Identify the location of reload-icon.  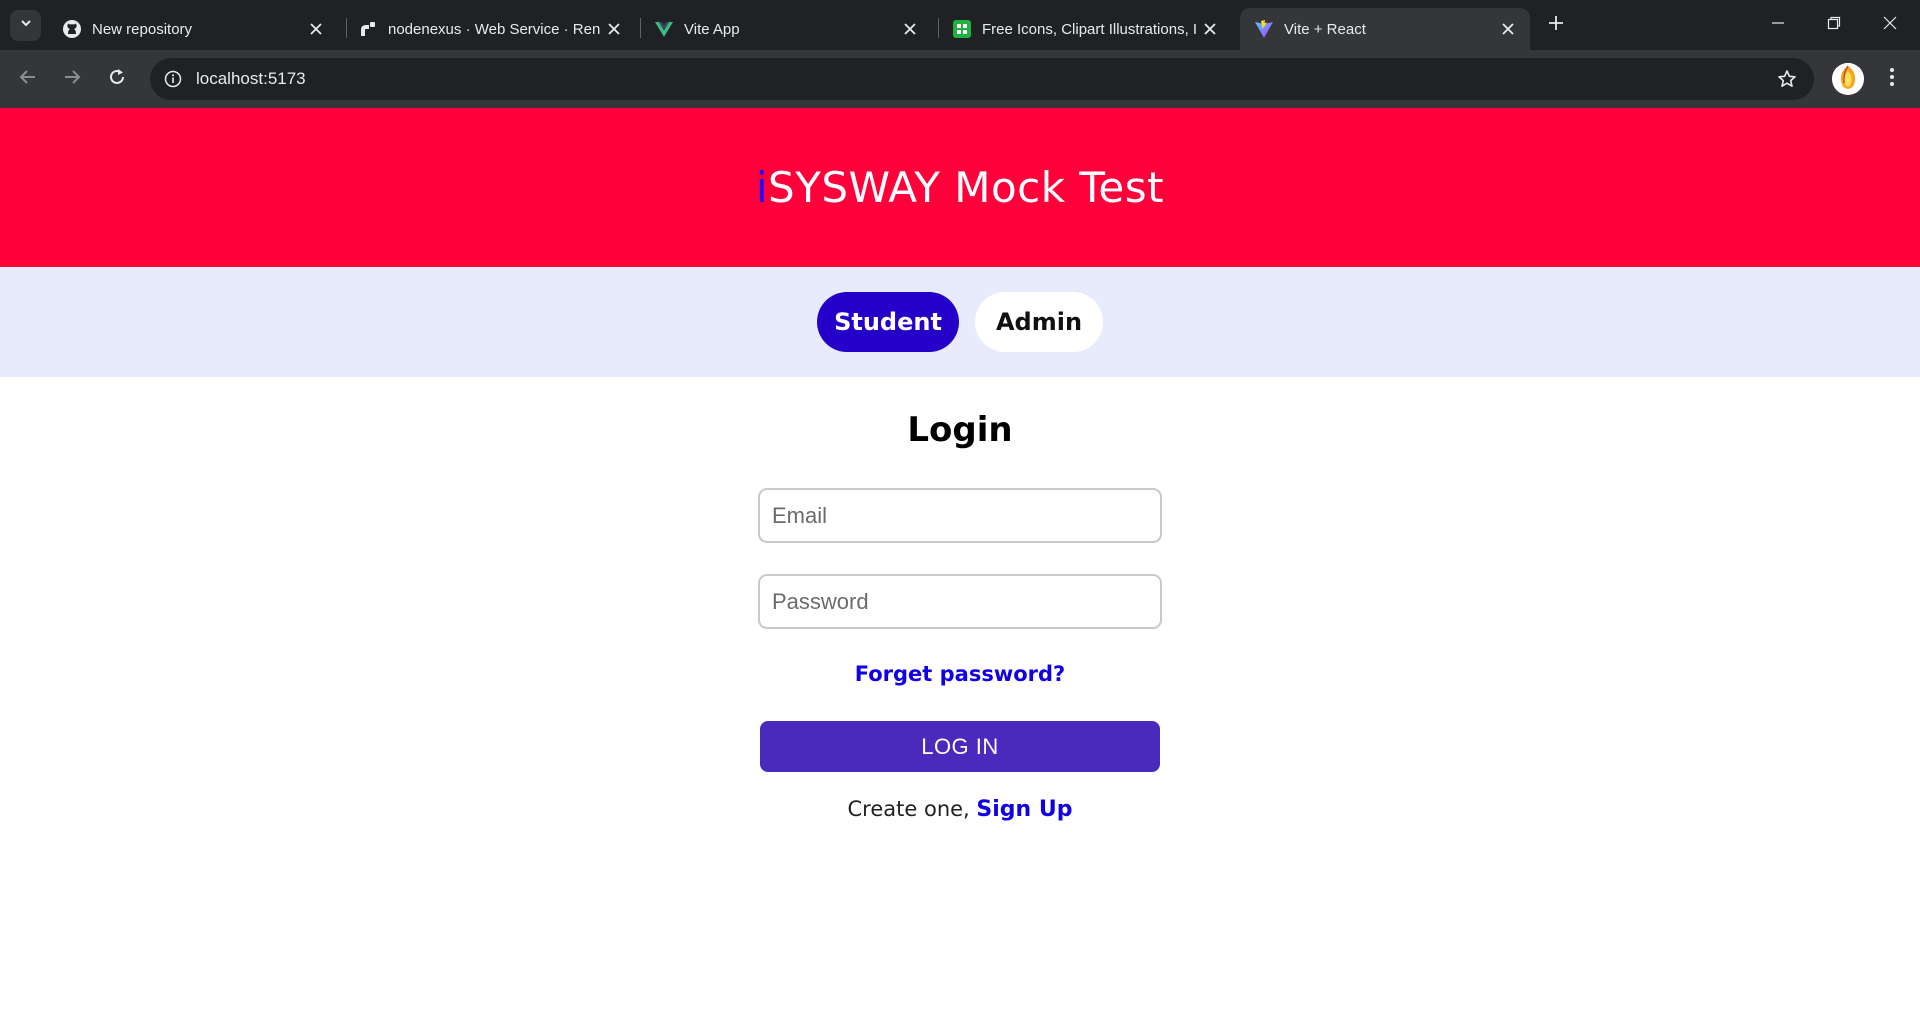
(117, 79).